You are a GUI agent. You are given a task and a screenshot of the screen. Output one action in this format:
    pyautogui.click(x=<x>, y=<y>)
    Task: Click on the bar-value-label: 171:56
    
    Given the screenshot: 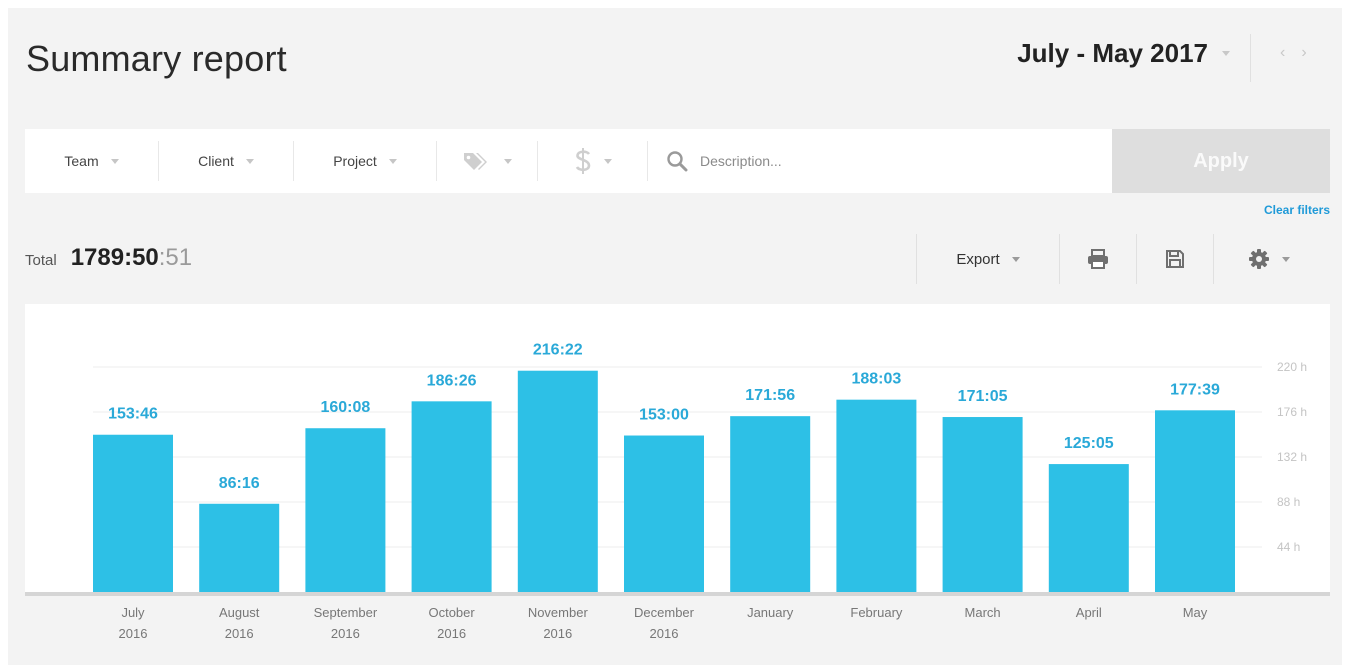 What is the action you would take?
    pyautogui.click(x=770, y=395)
    